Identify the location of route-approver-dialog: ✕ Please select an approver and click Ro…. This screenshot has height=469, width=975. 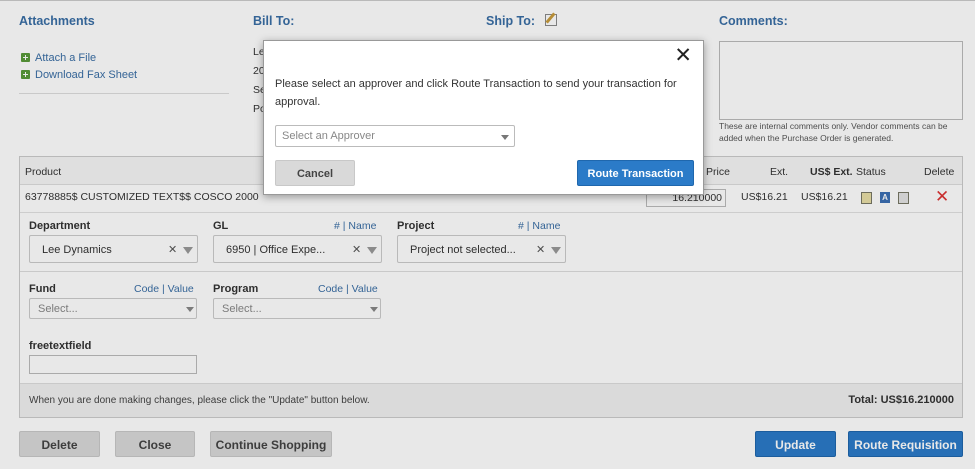
(483, 117).